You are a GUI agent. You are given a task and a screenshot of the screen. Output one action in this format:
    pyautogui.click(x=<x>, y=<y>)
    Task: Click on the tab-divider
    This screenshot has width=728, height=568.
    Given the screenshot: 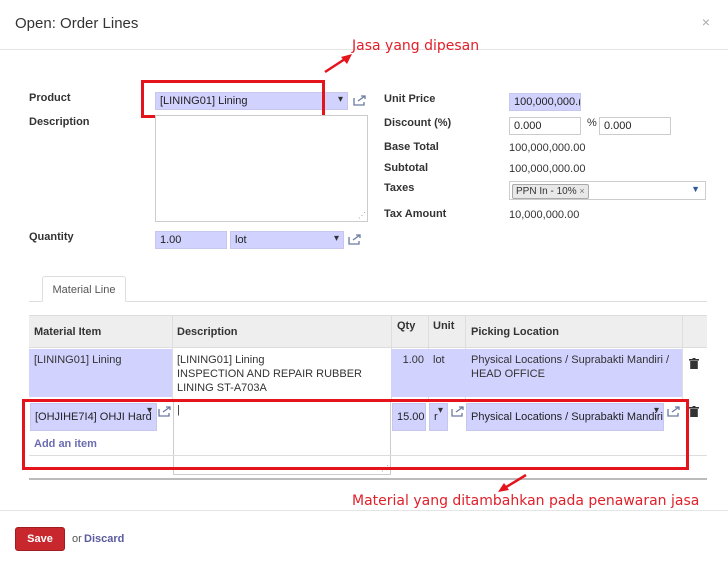 What is the action you would take?
    pyautogui.click(x=368, y=301)
    